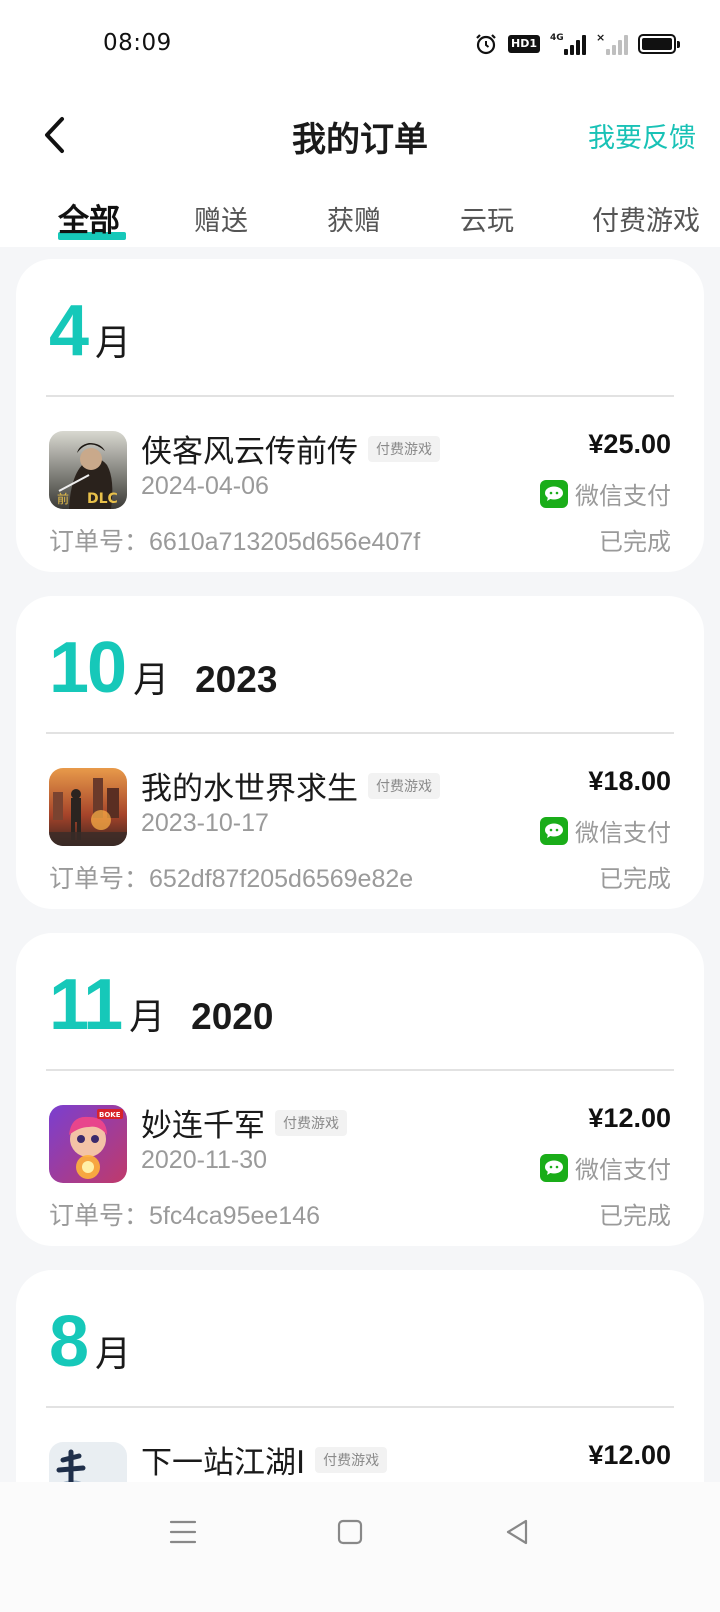 The width and height of the screenshot is (720, 1612). What do you see at coordinates (232, 1016) in the screenshot?
I see `month-year: 2020` at bounding box center [232, 1016].